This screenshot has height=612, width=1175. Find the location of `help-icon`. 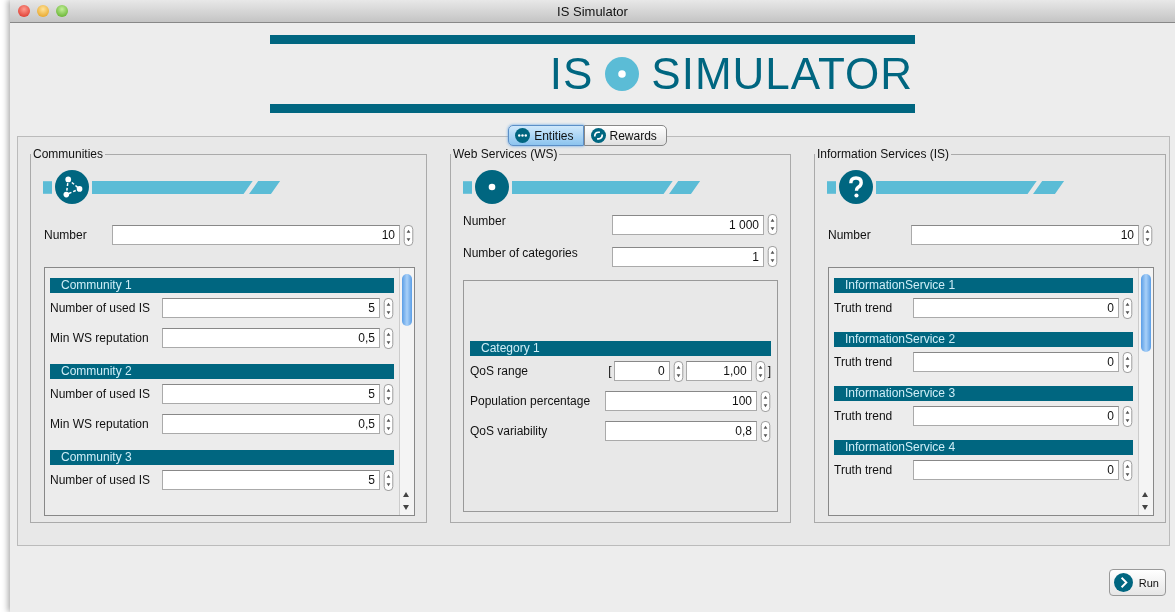

help-icon is located at coordinates (856, 187).